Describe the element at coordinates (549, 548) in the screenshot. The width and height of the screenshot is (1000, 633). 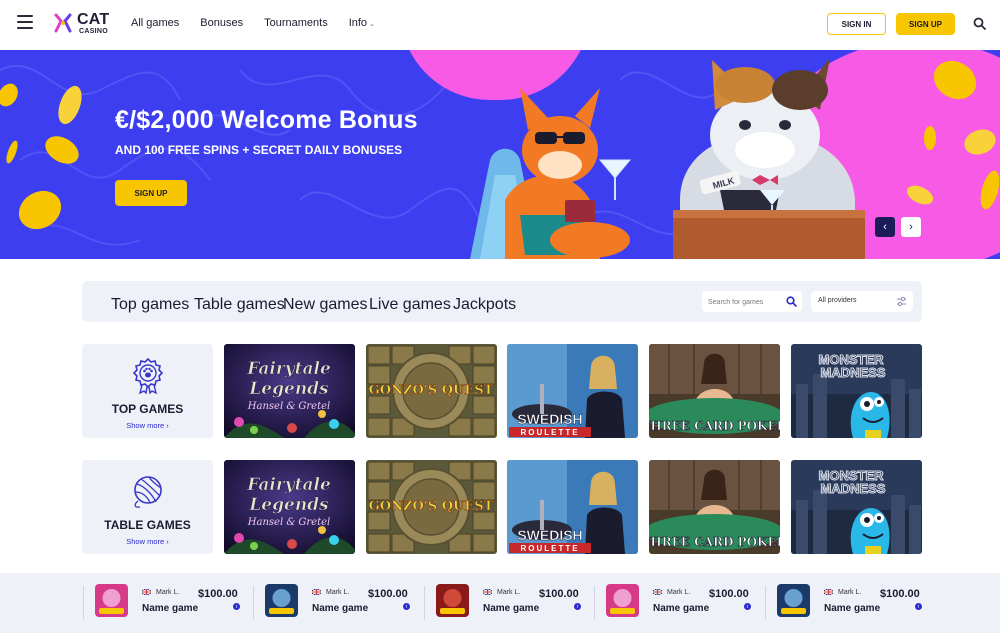
I see `svg-text: ROULETTE` at that location.